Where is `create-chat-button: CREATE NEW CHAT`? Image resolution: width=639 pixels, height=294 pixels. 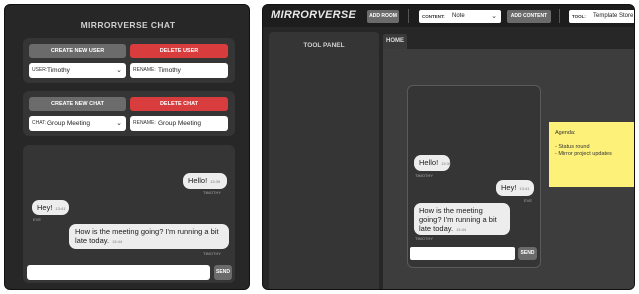
create-chat-button: CREATE NEW CHAT is located at coordinates (77, 104).